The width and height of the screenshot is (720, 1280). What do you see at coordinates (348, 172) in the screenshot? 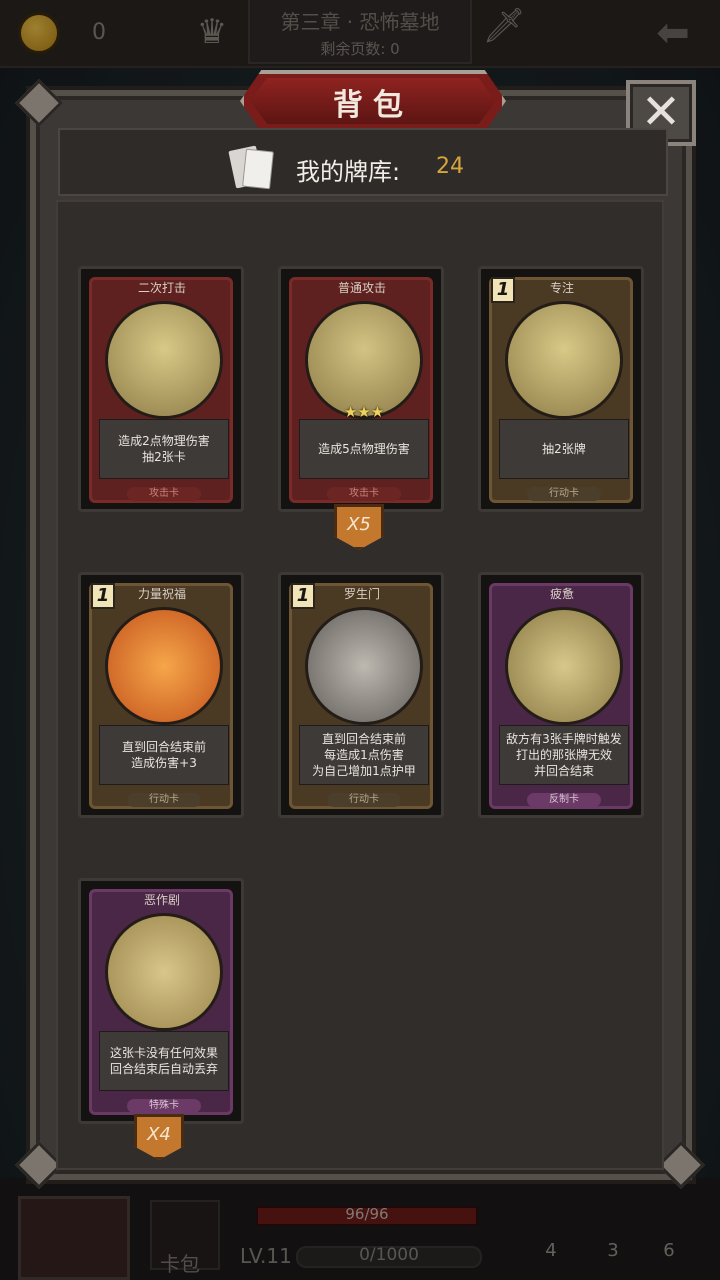
I see `deck-label: 我的牌库:` at bounding box center [348, 172].